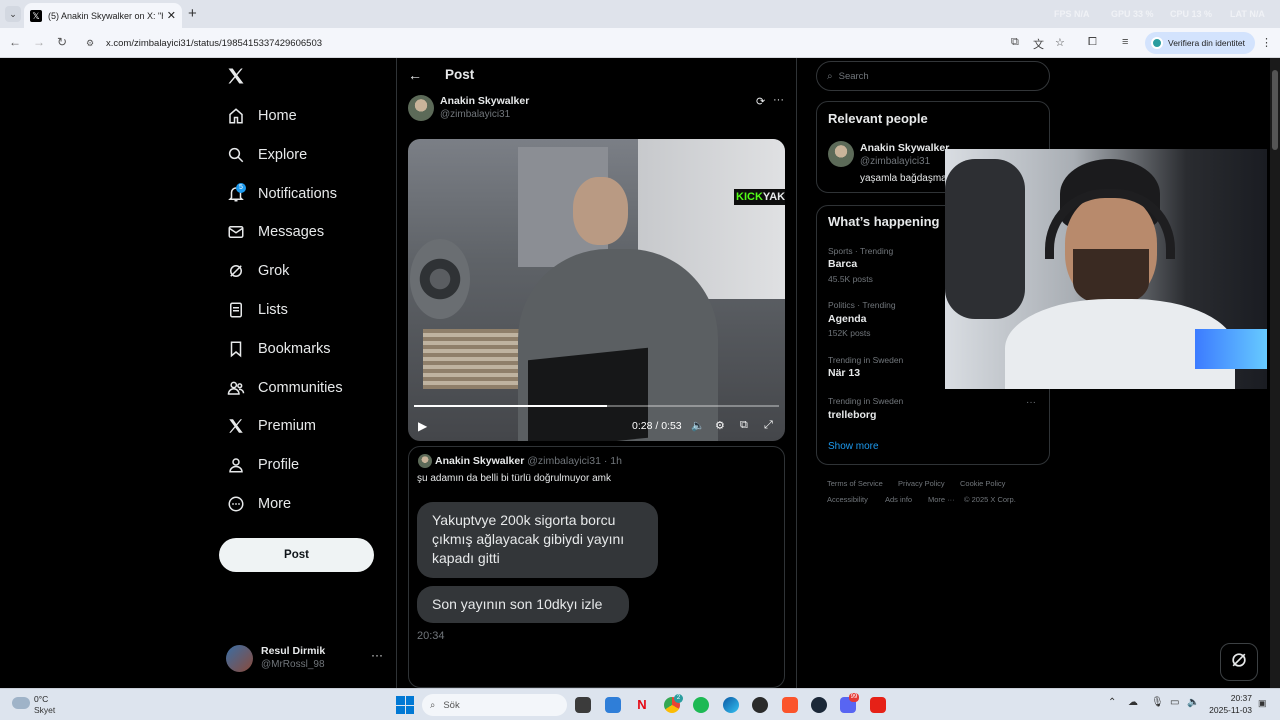  I want to click on relevant-people-title: Relevant people, so click(878, 118).